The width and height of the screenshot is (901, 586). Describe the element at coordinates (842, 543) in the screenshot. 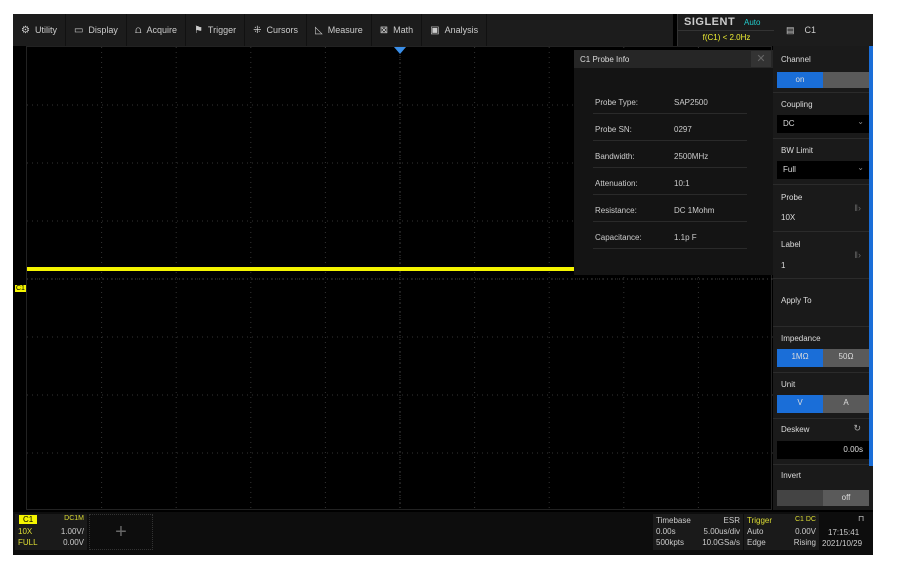

I see `date: 2021/10/29` at that location.